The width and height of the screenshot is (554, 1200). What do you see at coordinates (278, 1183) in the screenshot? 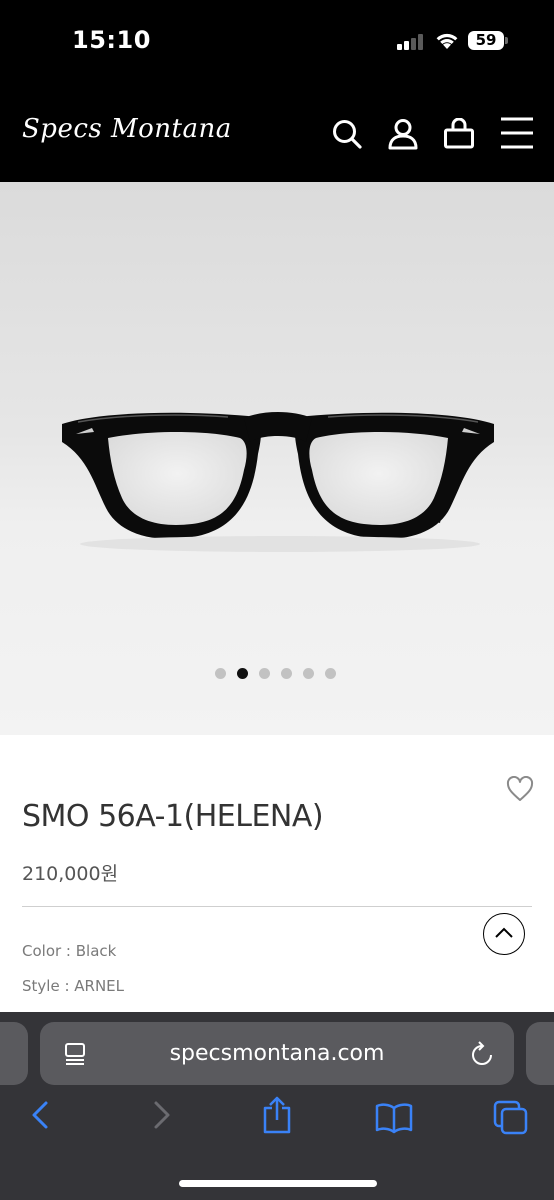
I see `home-indicator` at bounding box center [278, 1183].